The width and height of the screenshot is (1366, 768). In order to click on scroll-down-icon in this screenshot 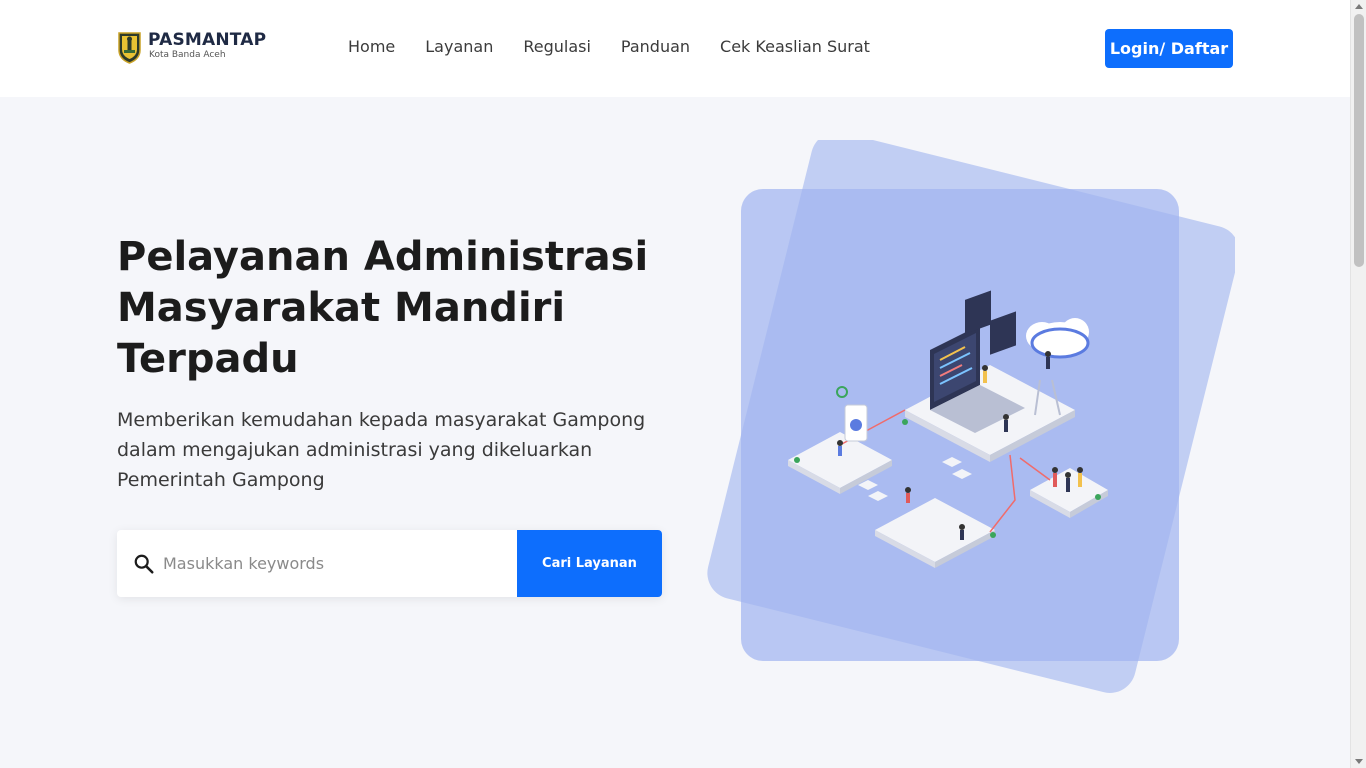, I will do `click(1359, 761)`.